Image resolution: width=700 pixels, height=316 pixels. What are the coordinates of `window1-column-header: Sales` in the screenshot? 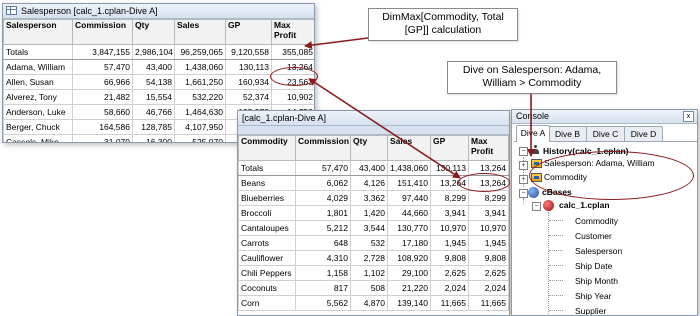 It's located at (200, 32).